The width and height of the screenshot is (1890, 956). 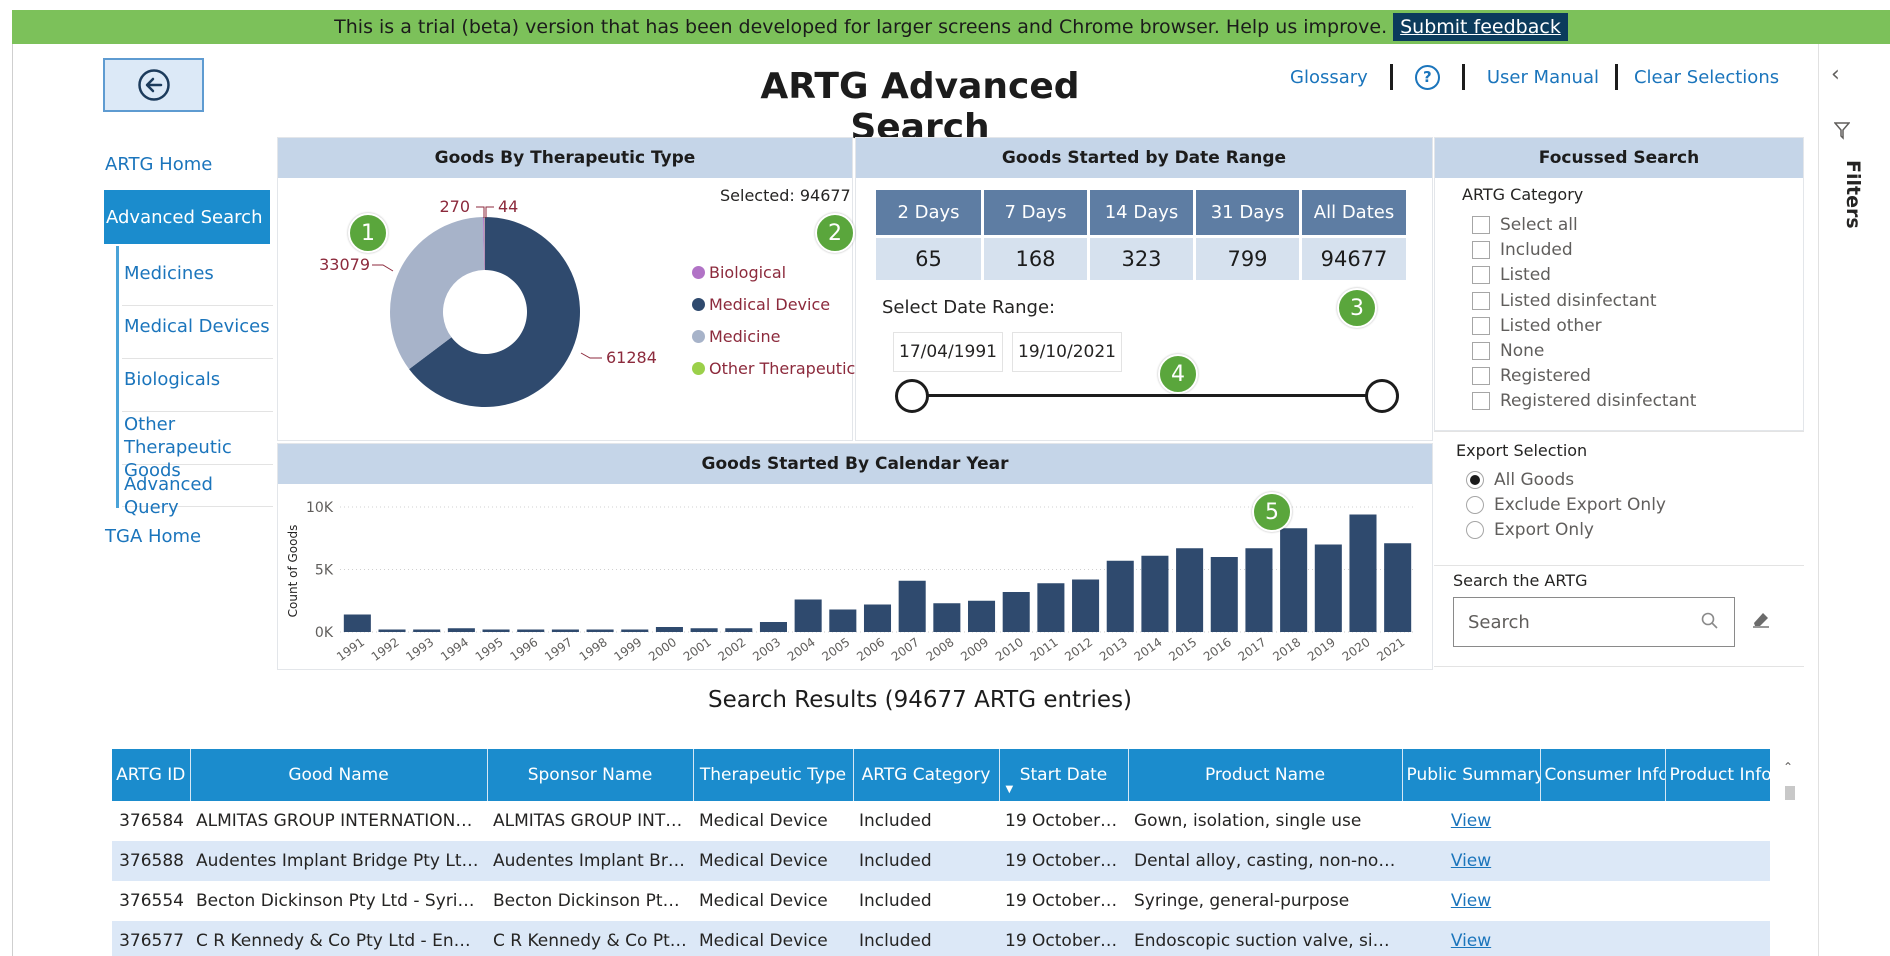 What do you see at coordinates (392, 631) in the screenshot?
I see `bar-1992` at bounding box center [392, 631].